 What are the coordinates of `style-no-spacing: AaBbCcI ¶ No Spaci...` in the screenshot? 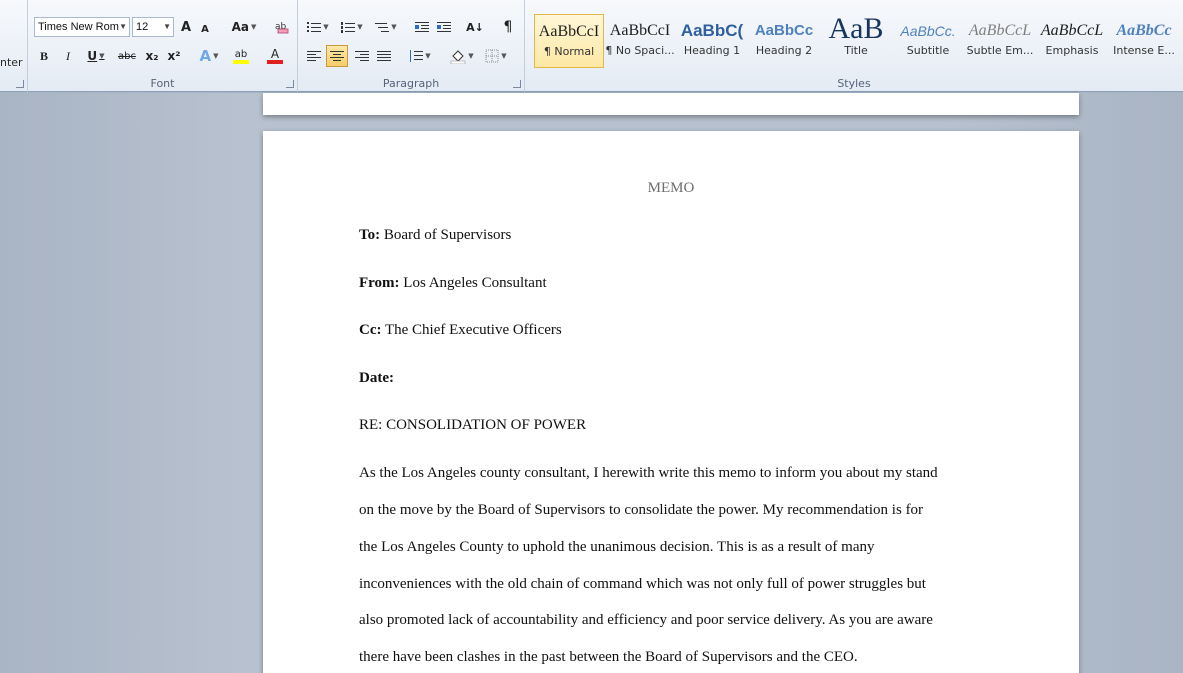 It's located at (640, 41).